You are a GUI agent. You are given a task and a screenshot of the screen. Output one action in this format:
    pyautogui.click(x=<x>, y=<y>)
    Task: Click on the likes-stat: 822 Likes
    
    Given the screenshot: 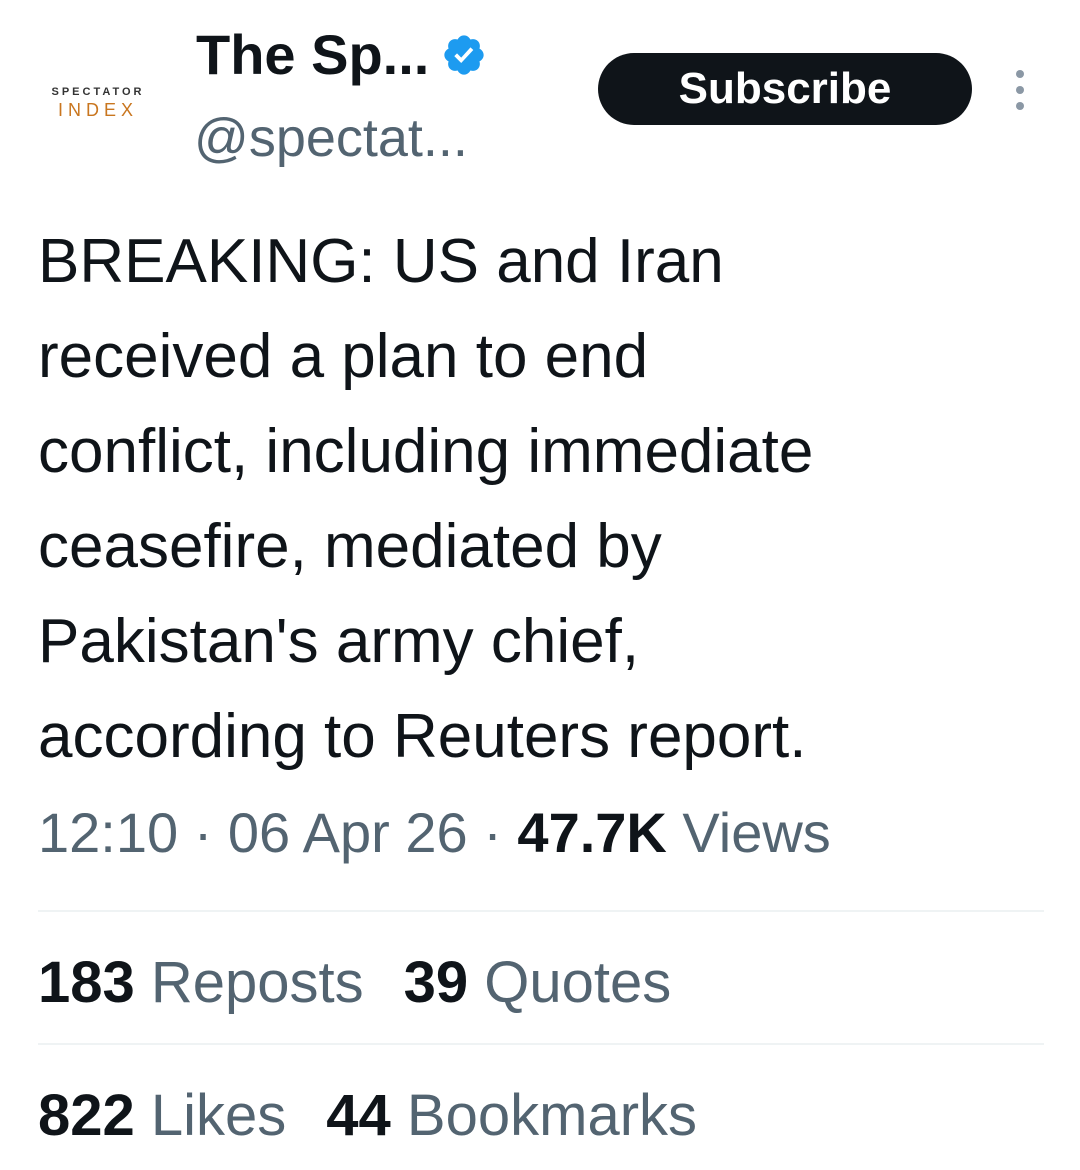 What is the action you would take?
    pyautogui.click(x=162, y=1116)
    